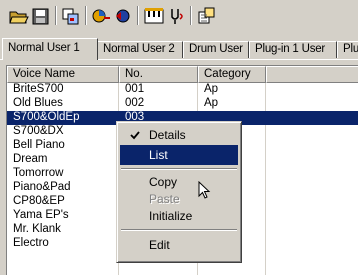  Describe the element at coordinates (42, 187) in the screenshot. I see `voice-name-cell: Piano&Pad` at that location.